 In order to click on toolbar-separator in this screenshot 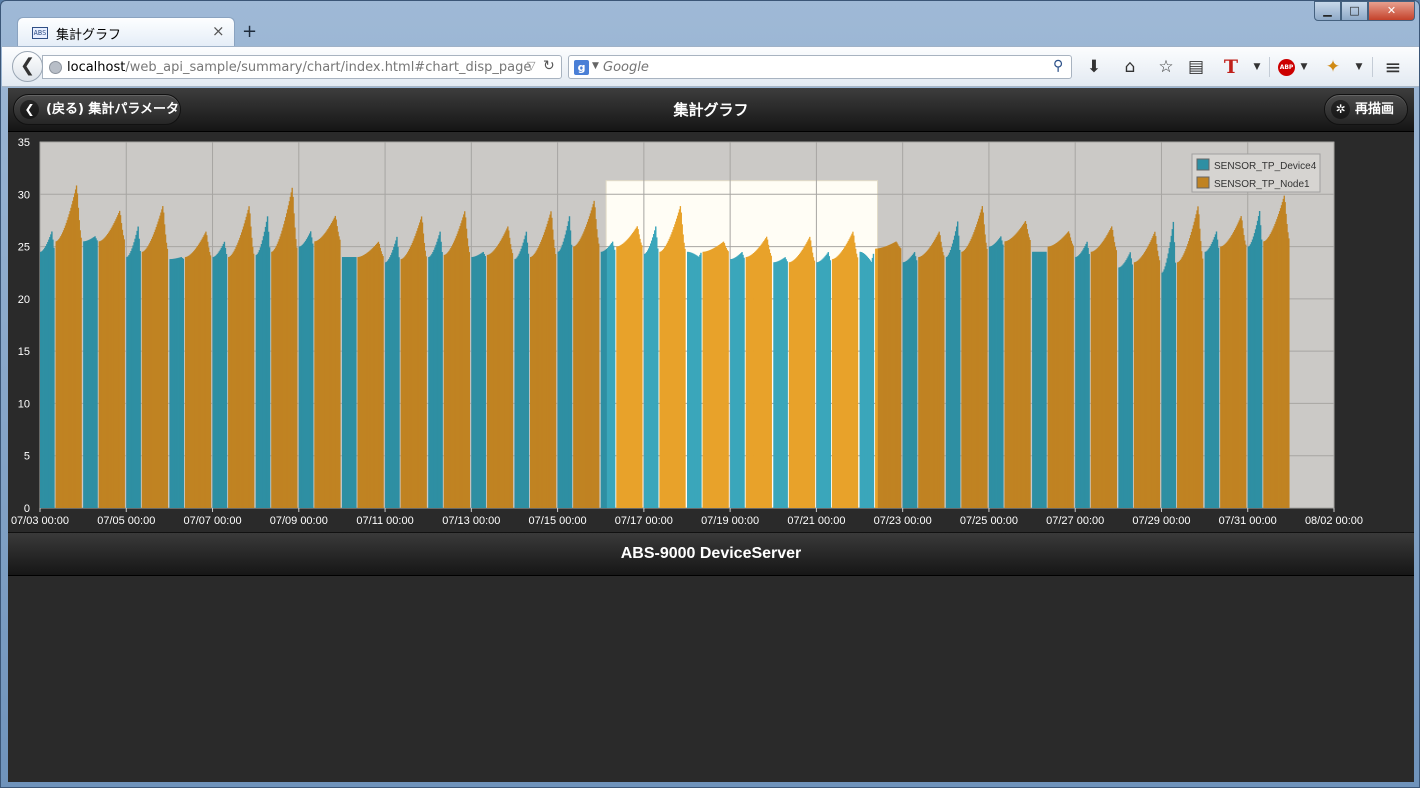, I will do `click(1269, 67)`.